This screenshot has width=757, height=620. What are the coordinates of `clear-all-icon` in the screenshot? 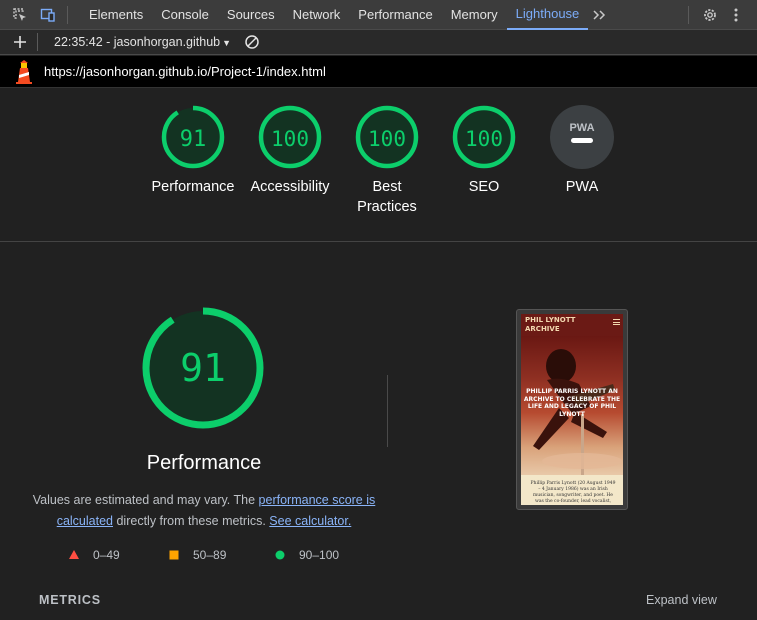 It's located at (252, 42).